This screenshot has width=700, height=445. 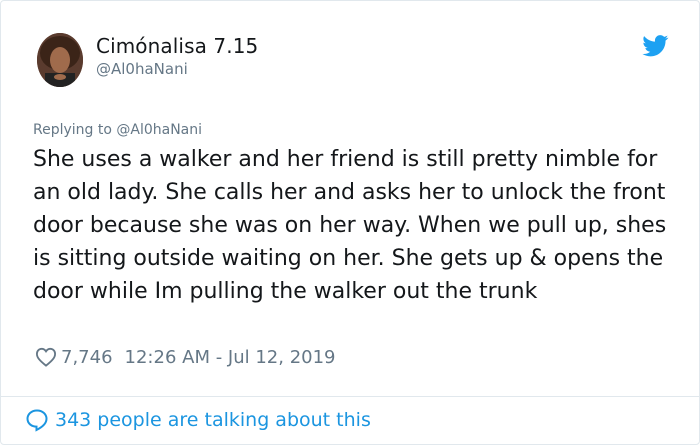 I want to click on avatar, so click(x=60, y=60).